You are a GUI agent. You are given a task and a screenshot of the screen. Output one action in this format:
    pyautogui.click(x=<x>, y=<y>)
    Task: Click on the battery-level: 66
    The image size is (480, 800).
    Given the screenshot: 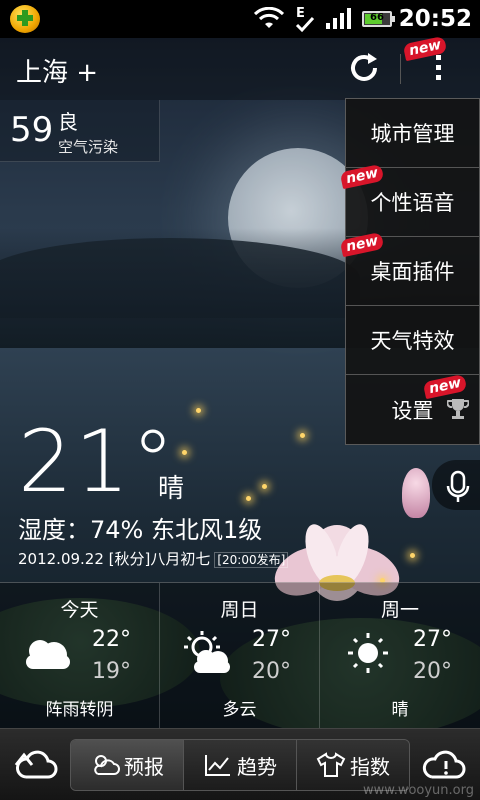 What is the action you would take?
    pyautogui.click(x=377, y=17)
    